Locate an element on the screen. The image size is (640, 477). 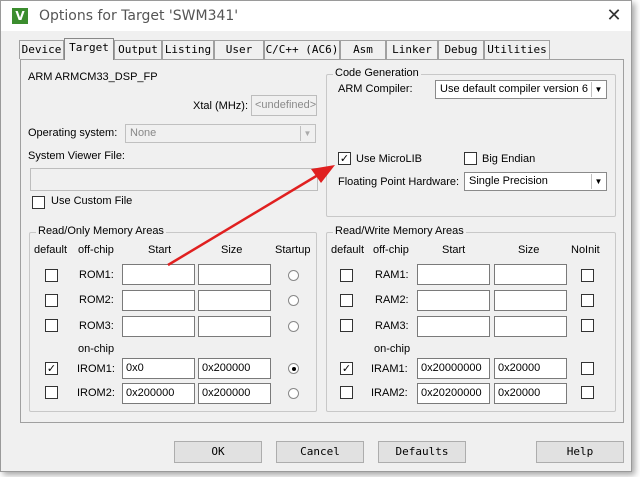
ram3-size-input is located at coordinates (530, 326).